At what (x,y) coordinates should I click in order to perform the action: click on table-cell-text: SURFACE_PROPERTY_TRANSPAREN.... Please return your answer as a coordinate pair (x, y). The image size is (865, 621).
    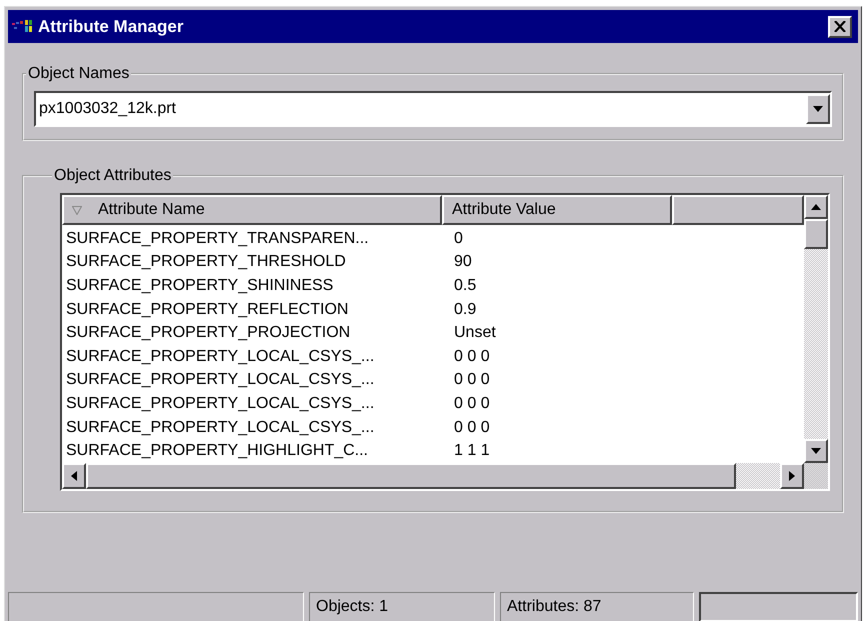
    Looking at the image, I should click on (217, 239).